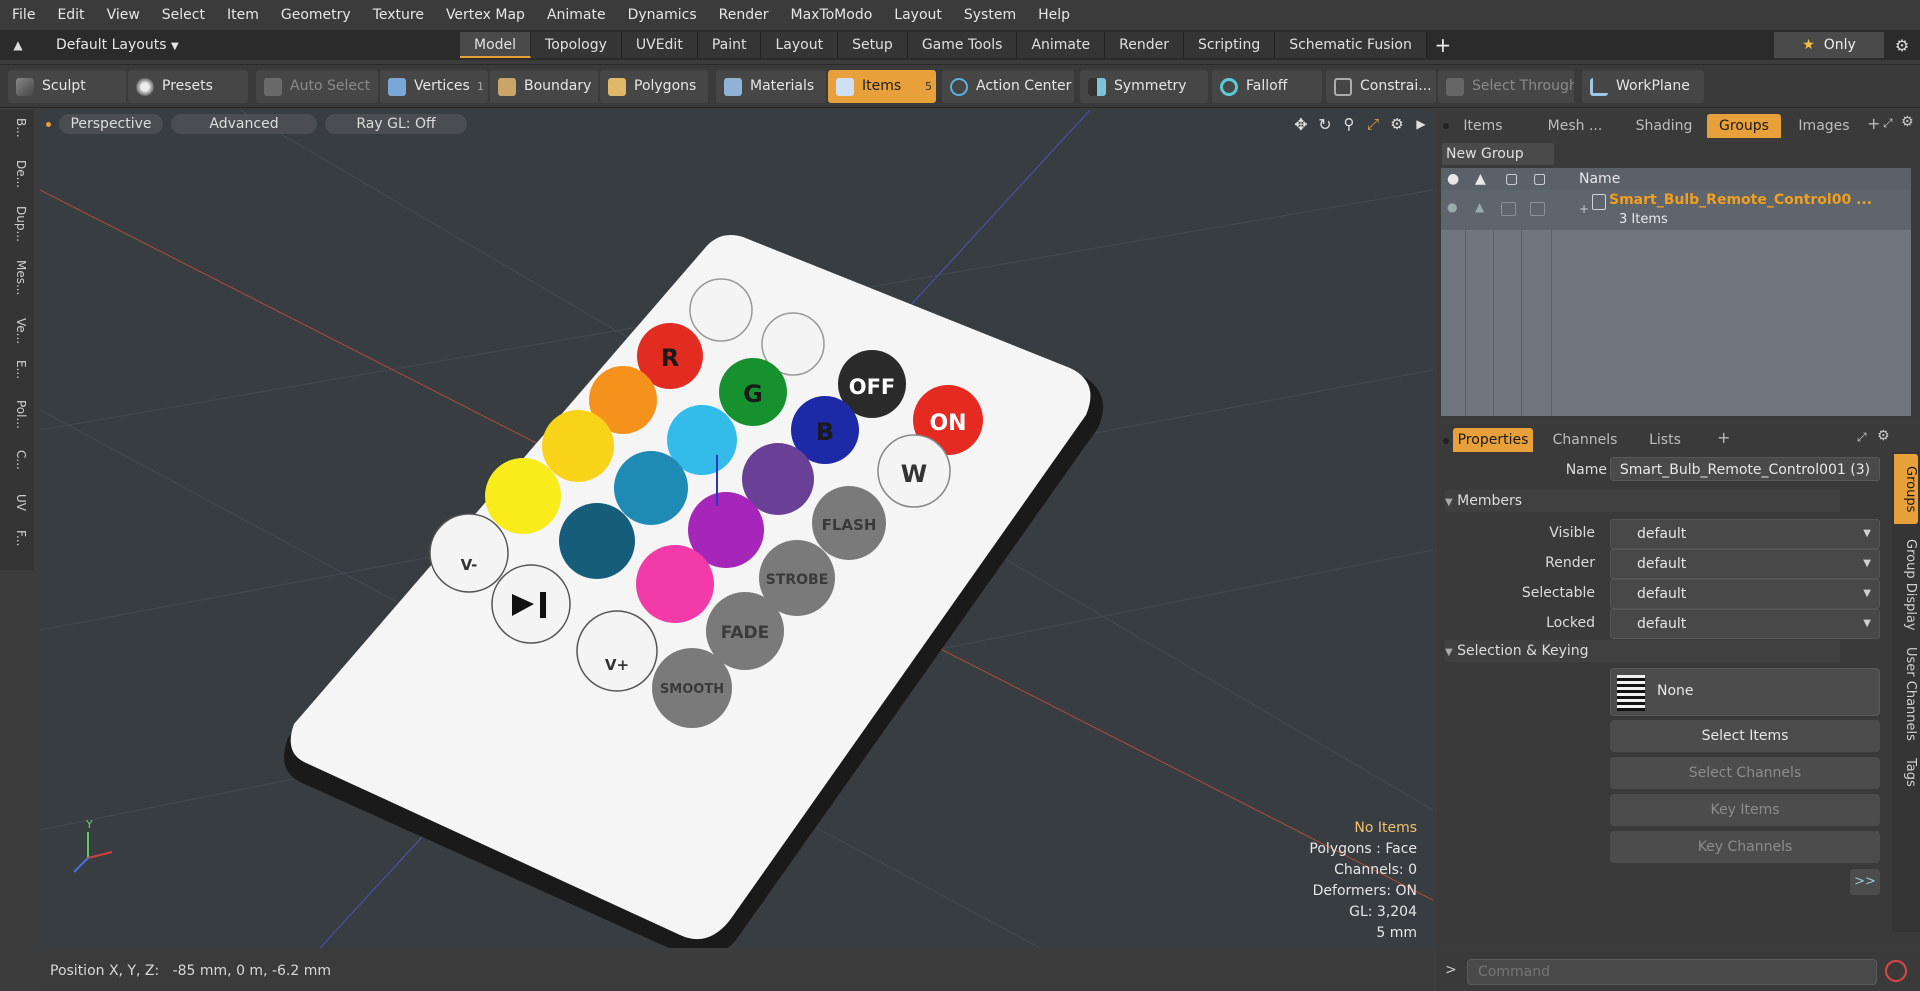 This screenshot has width=1920, height=991. I want to click on add-tab-icon: +, so click(1443, 45).